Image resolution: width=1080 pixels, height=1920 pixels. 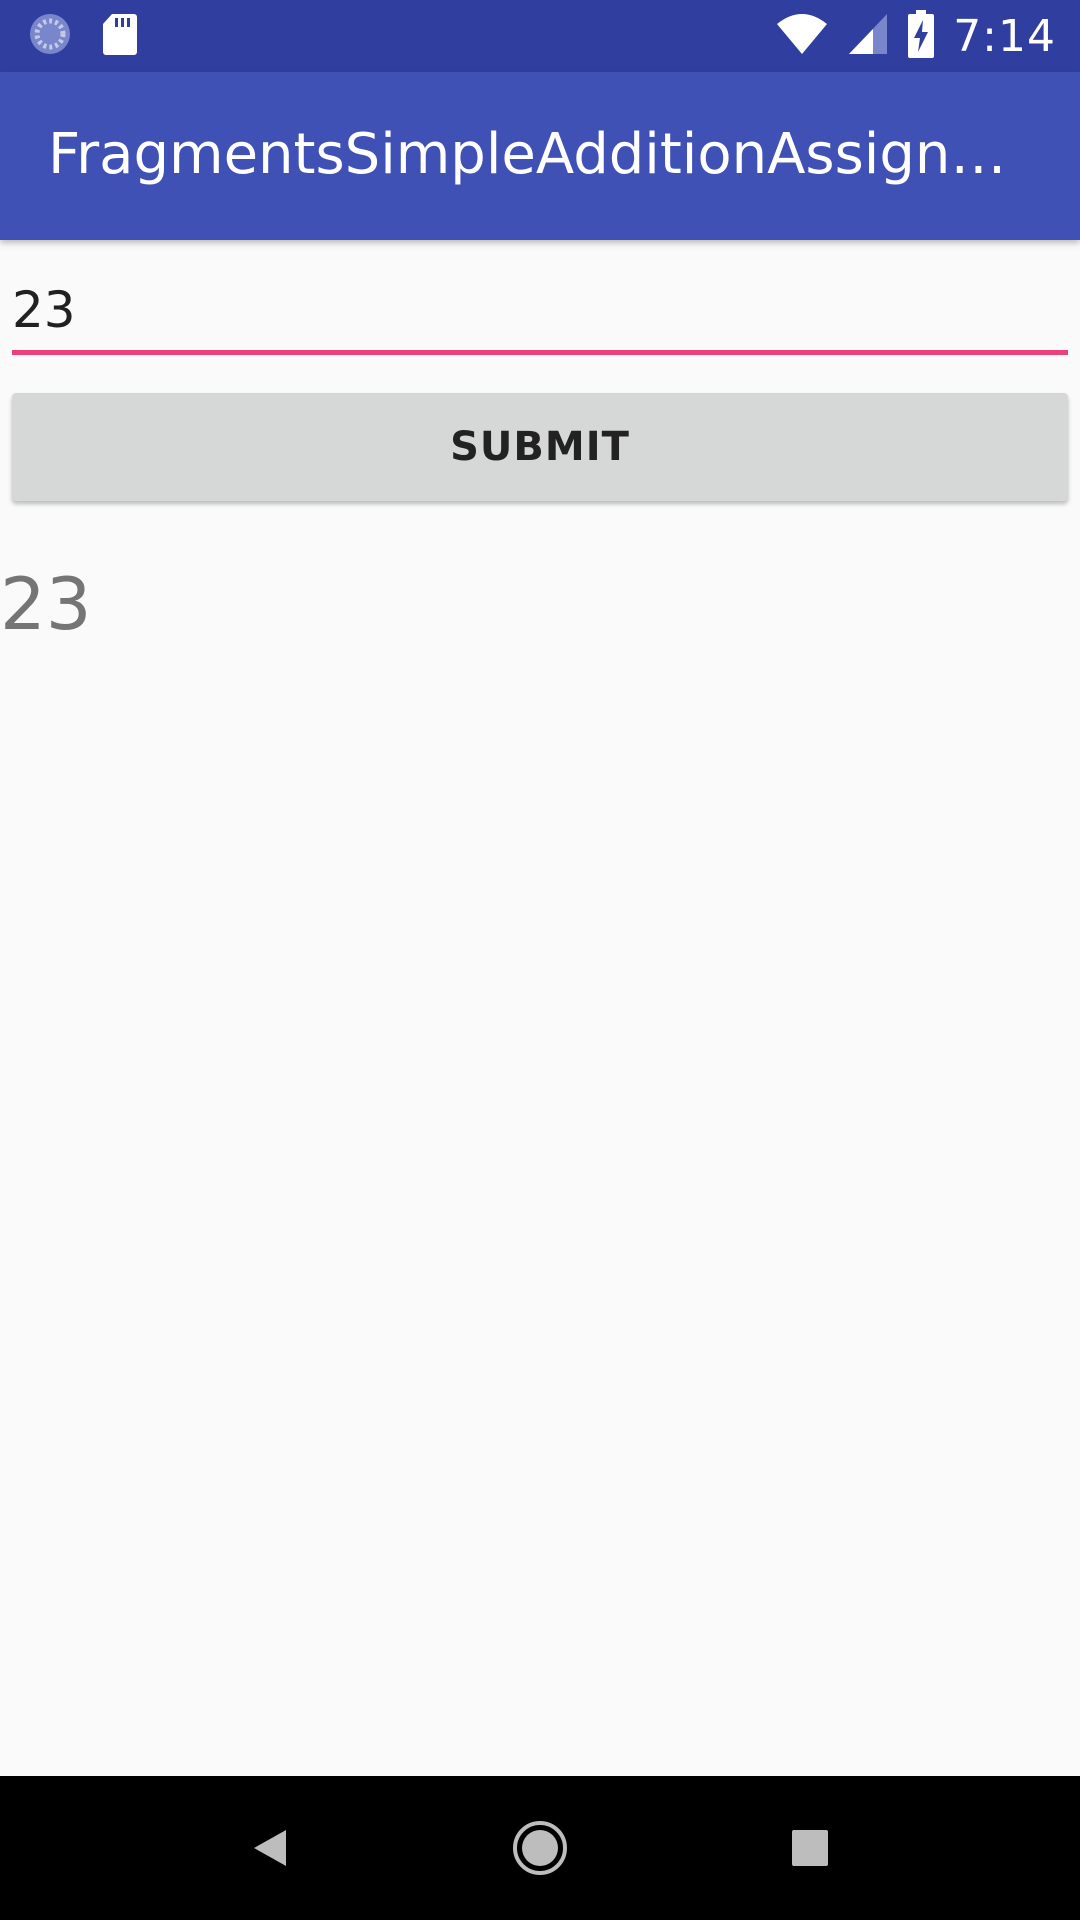 What do you see at coordinates (921, 36) in the screenshot?
I see `battery-charging-icon` at bounding box center [921, 36].